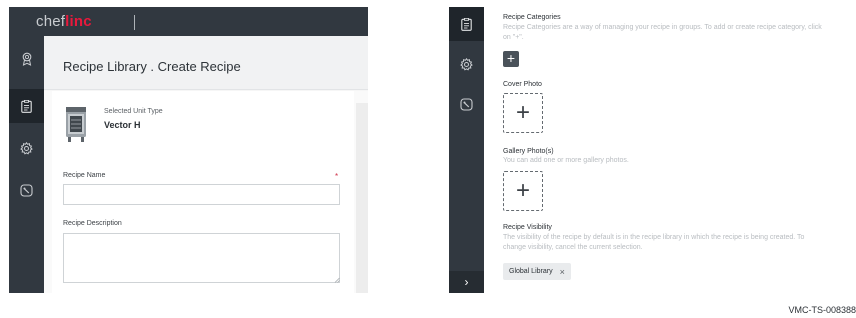  Describe the element at coordinates (84, 175) in the screenshot. I see `recipe-name-label: Recipe Name` at that location.